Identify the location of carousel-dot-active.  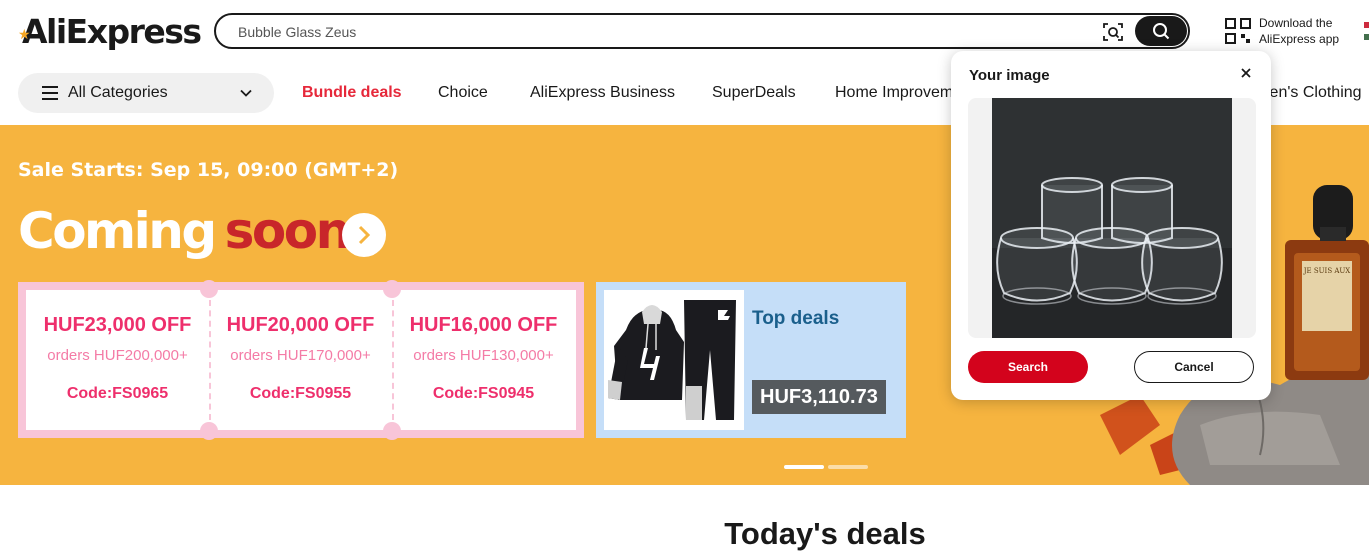
(804, 467).